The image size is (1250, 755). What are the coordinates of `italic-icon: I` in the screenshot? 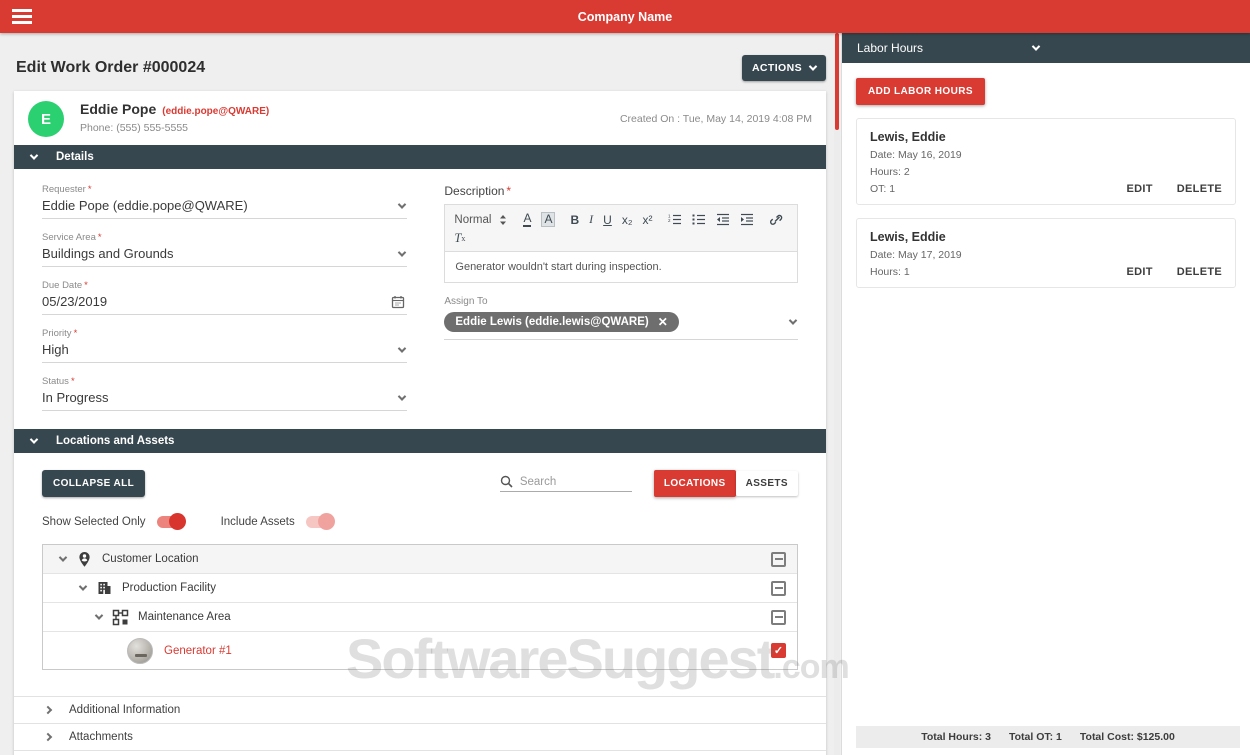 It's located at (591, 219).